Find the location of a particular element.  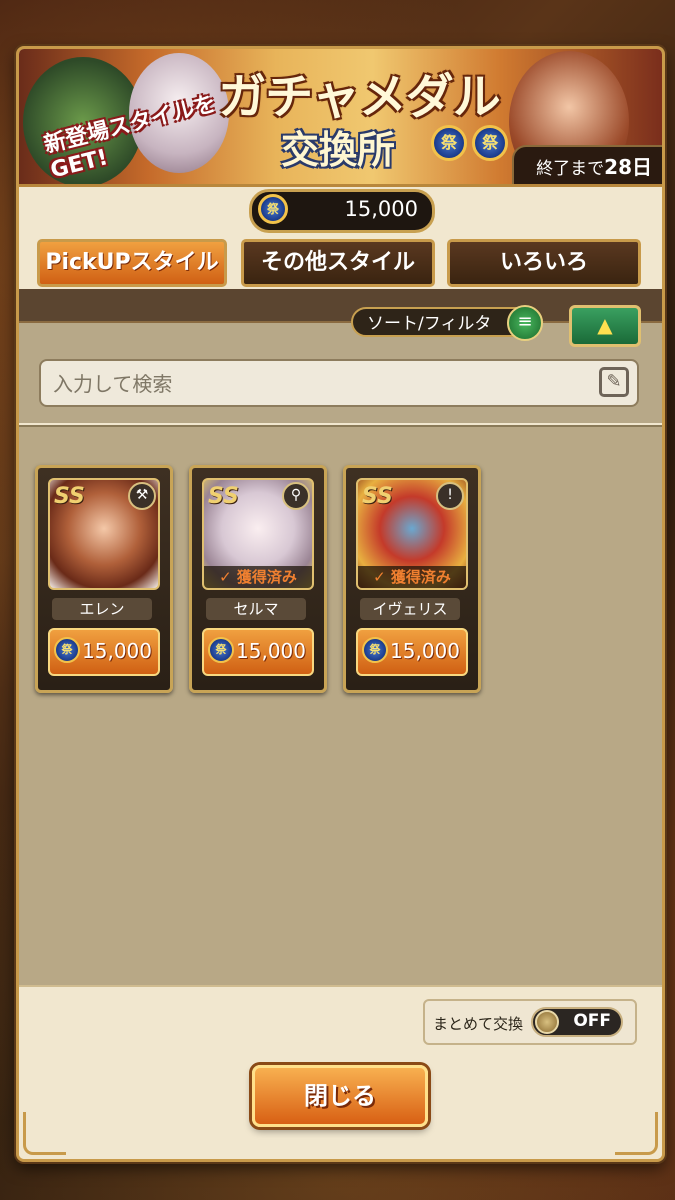

event-banner: ガチャメダル 交換所 祭 祭 新登場スタイルをGET! 終了まで28日 is located at coordinates (340, 118).